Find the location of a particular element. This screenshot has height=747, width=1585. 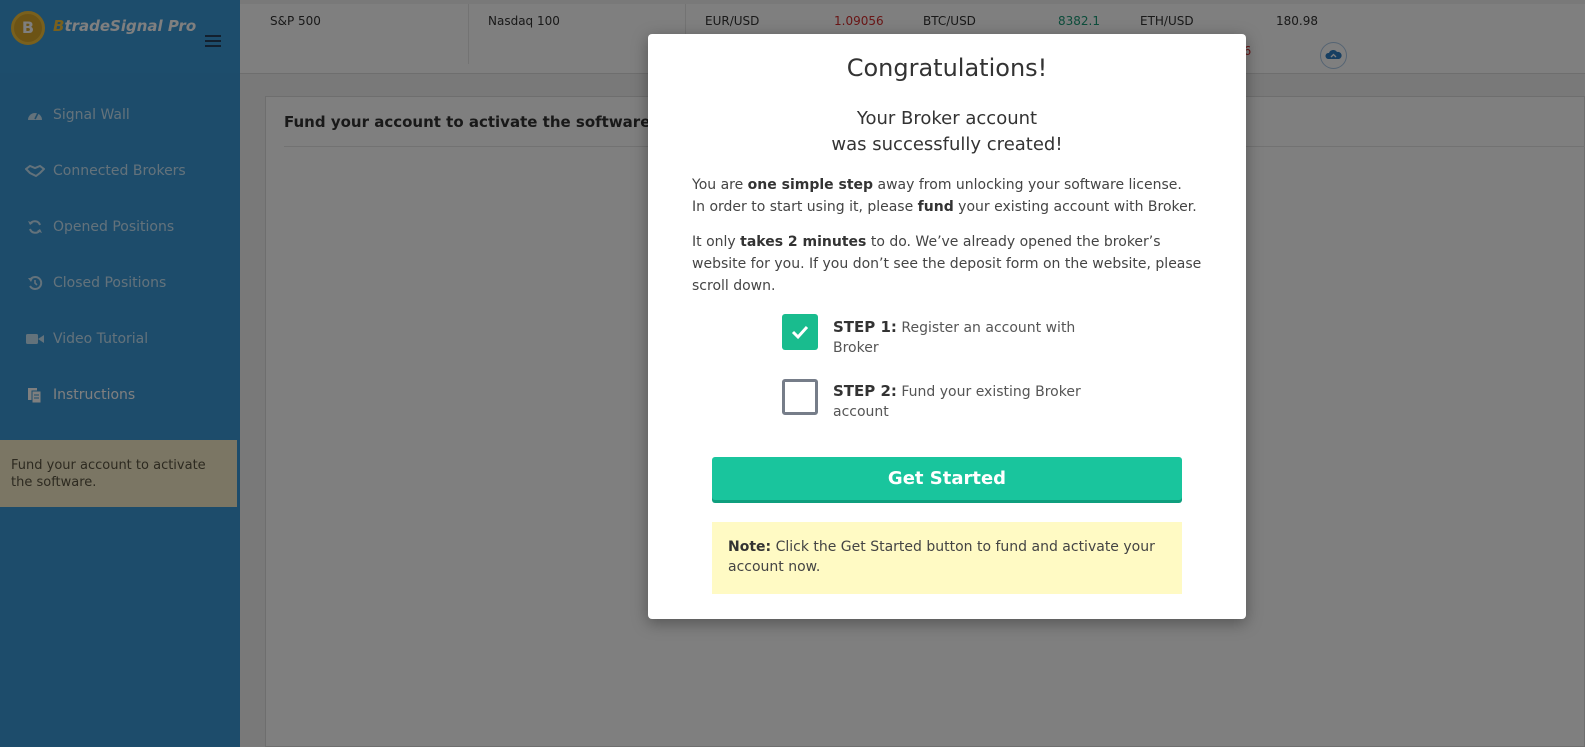

checkbox-unchecked-icon is located at coordinates (800, 397).